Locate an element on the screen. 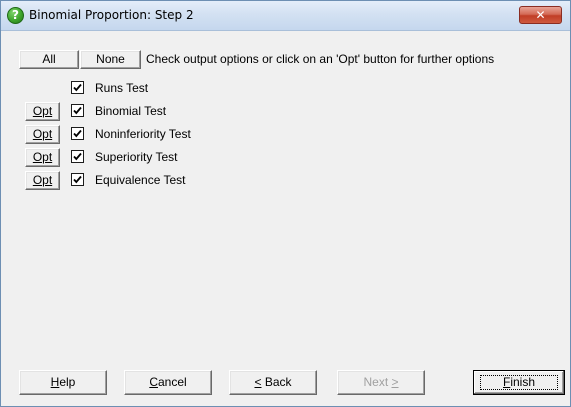  checkbox-superiority-test is located at coordinates (77, 156).